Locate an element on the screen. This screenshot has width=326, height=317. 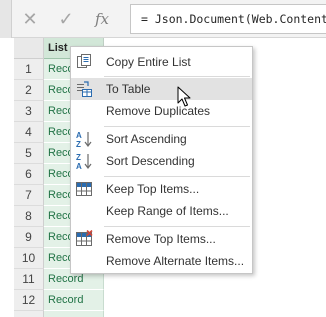
formula-bar-buttons: ✕ ✓ fx is located at coordinates (71, 19).